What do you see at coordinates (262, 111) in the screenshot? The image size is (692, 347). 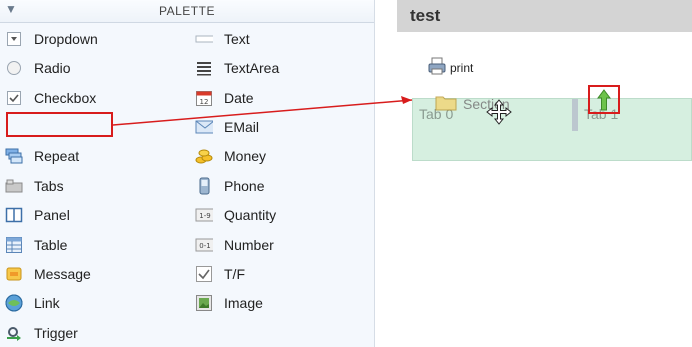 I see `annotation-arrow` at bounding box center [262, 111].